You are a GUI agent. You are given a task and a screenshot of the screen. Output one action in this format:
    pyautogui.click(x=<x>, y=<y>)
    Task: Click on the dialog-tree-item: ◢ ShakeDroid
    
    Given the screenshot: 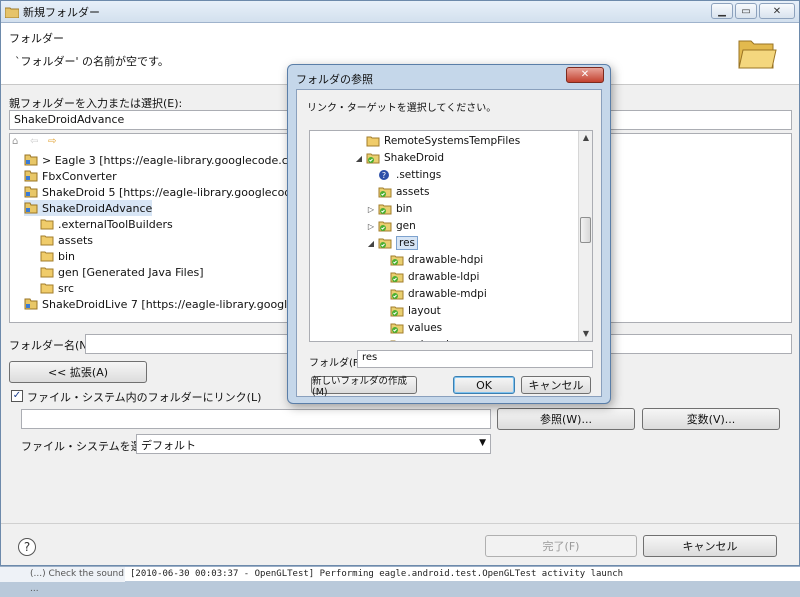 What is the action you would take?
    pyautogui.click(x=399, y=158)
    